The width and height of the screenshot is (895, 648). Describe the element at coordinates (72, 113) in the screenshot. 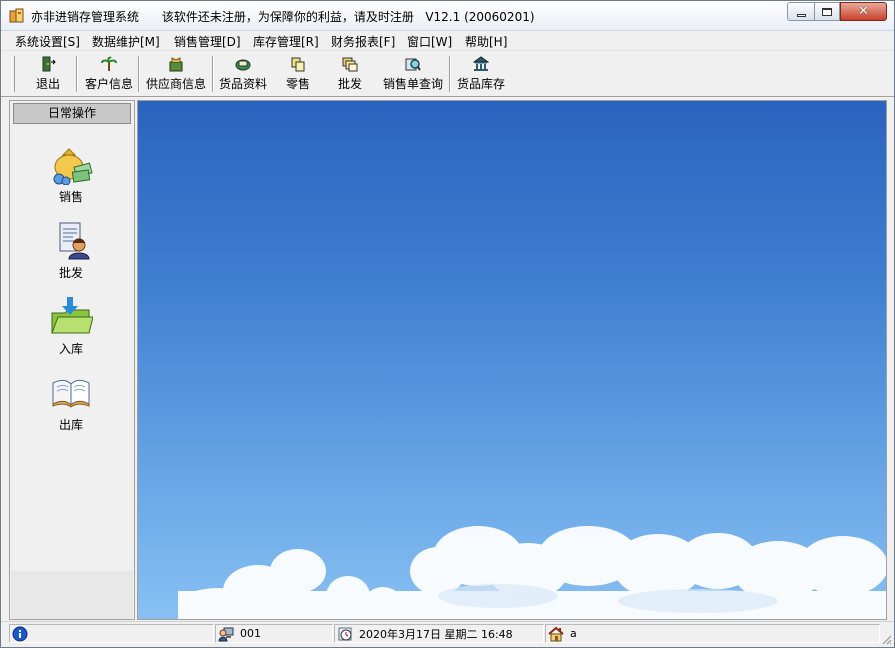

I see `panel-header: 日常操作` at that location.